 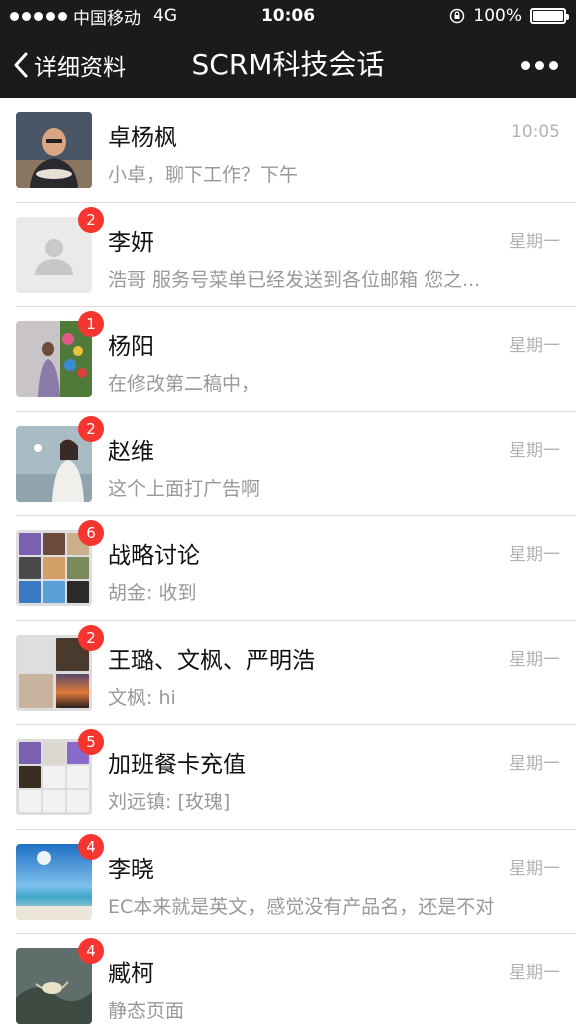 What do you see at coordinates (177, 765) in the screenshot?
I see `chat-name: 加班餐卡充值` at bounding box center [177, 765].